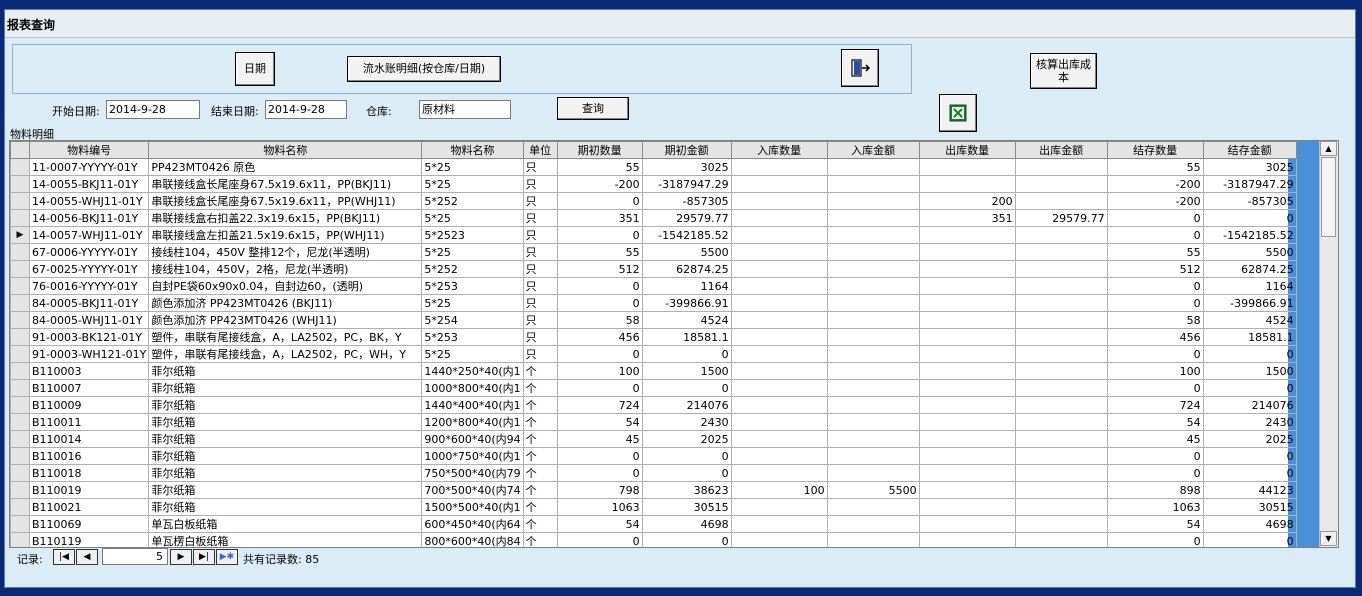 This screenshot has height=596, width=1362. I want to click on table-row: B110011 菲尔纸箱 1200*800*40(内1 个 54 2430 54 2430, so click(653, 422).